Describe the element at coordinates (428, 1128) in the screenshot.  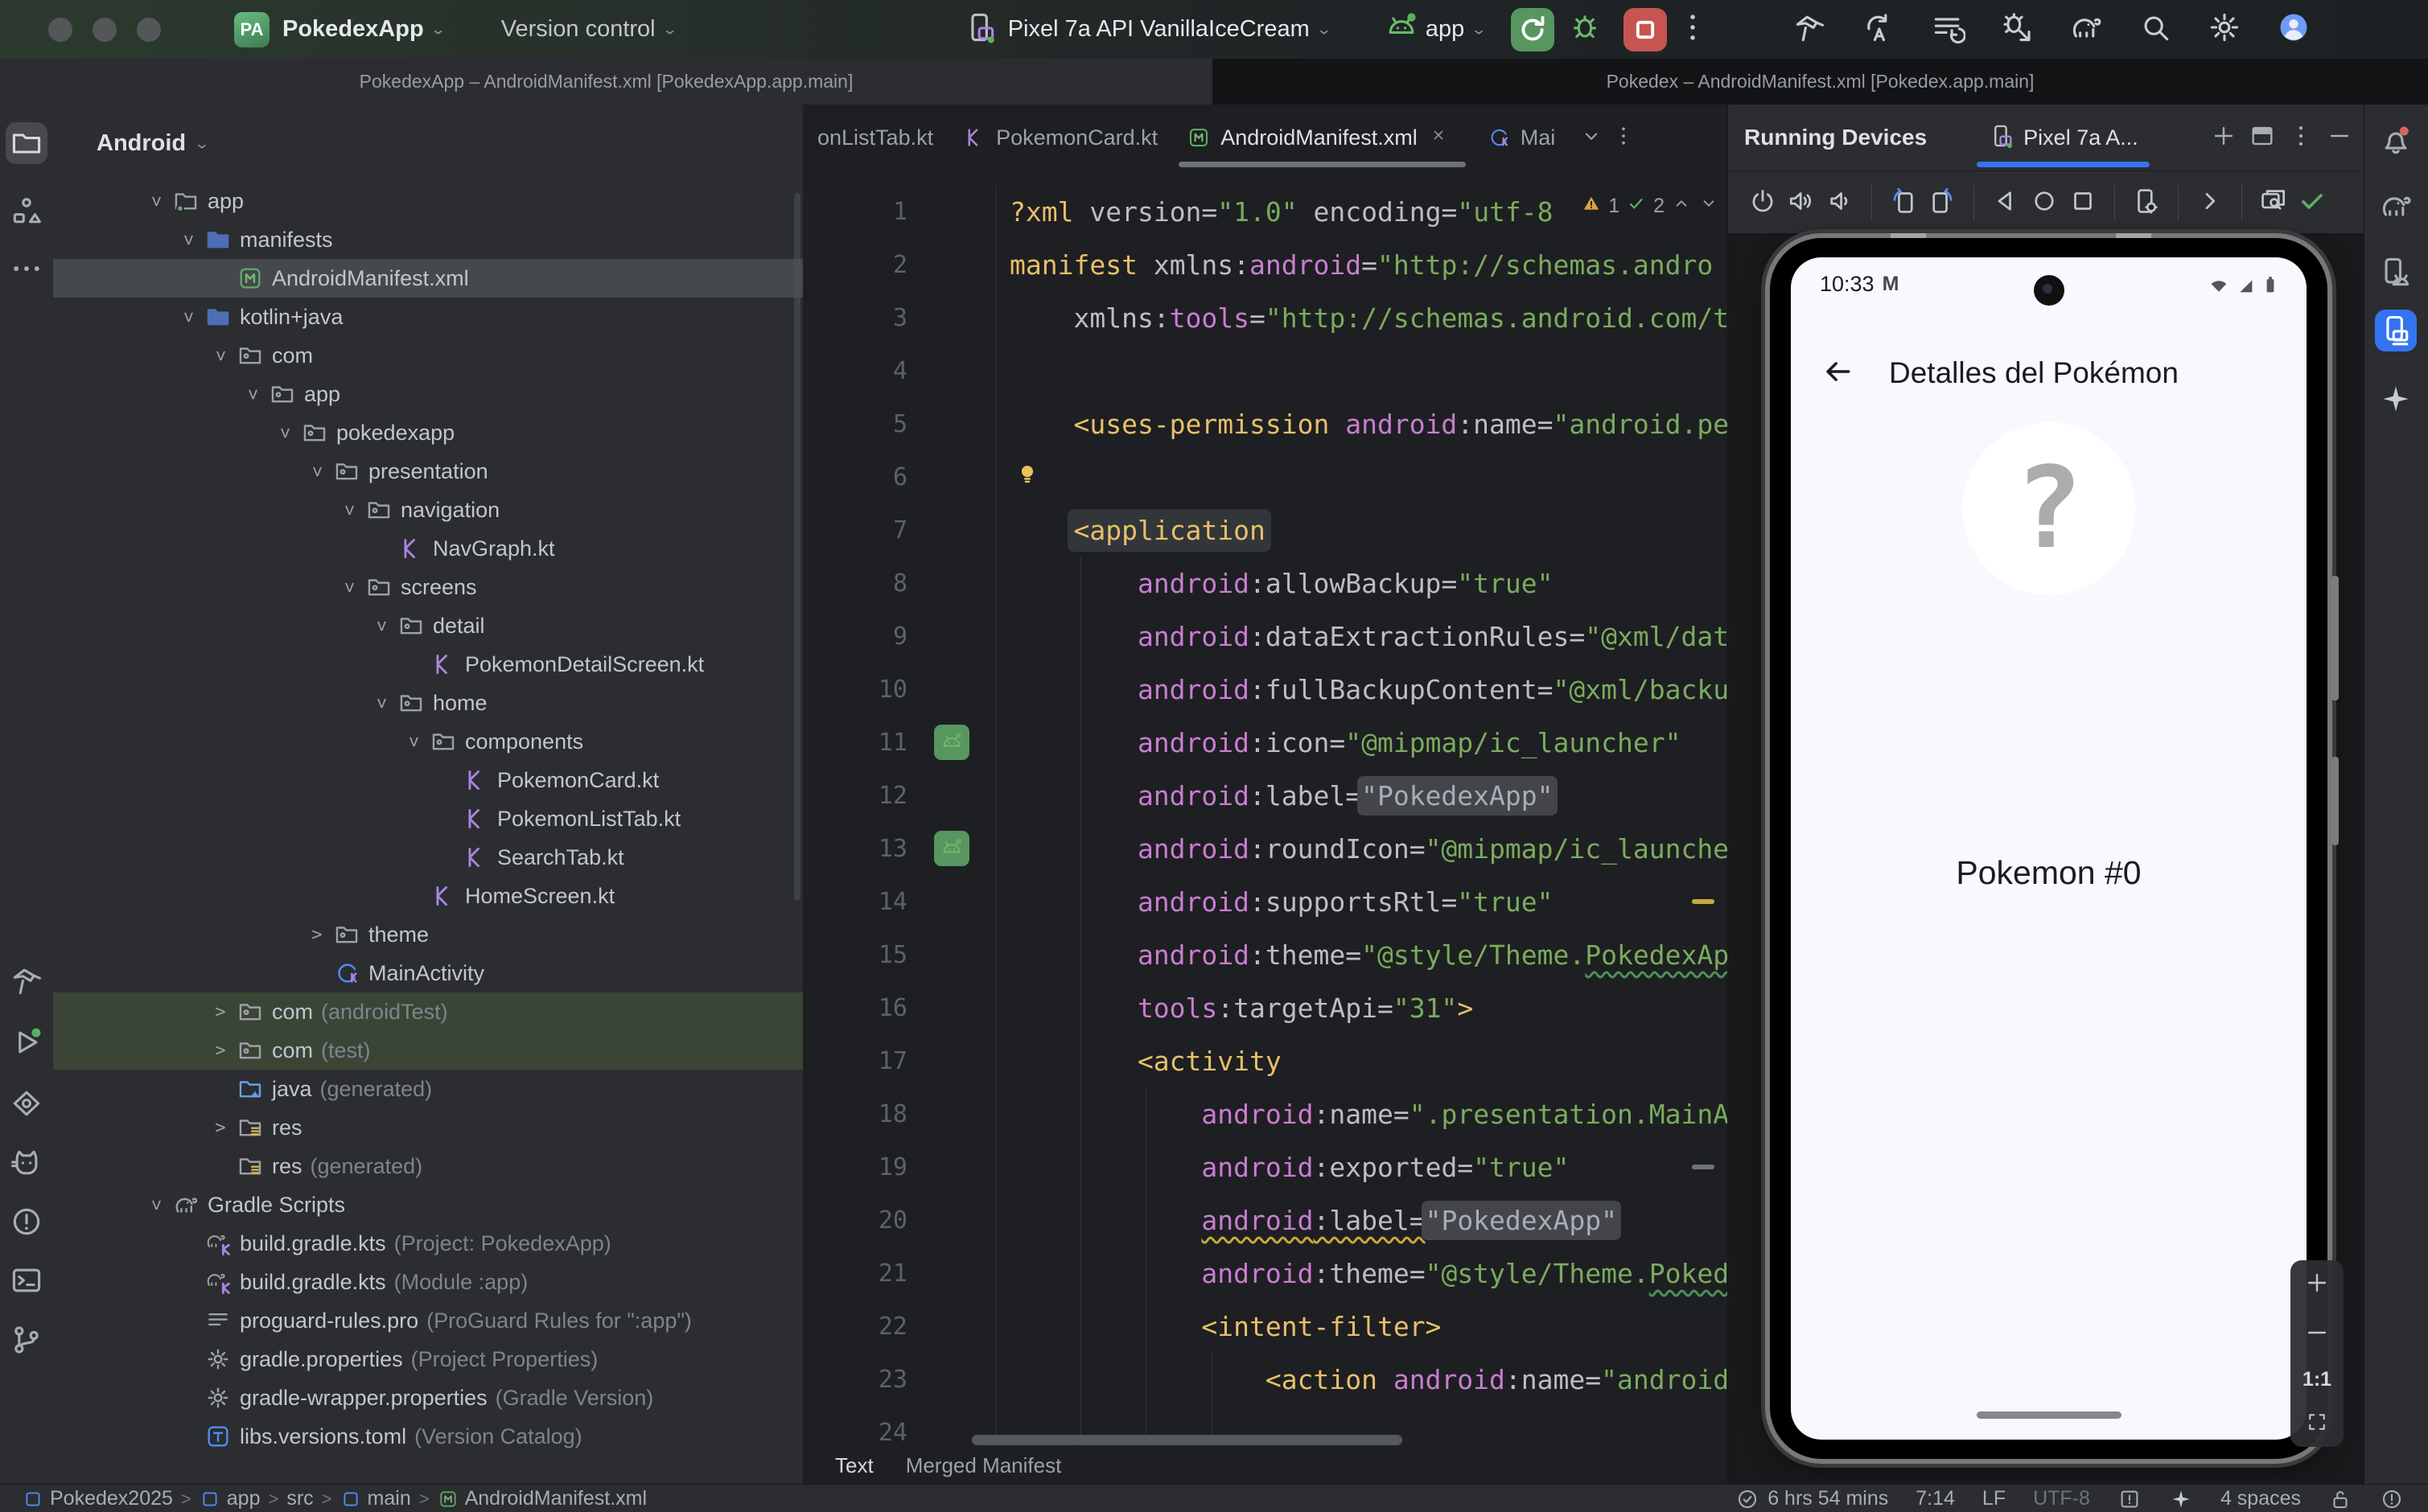
I see `tree-item-res: > res` at that location.